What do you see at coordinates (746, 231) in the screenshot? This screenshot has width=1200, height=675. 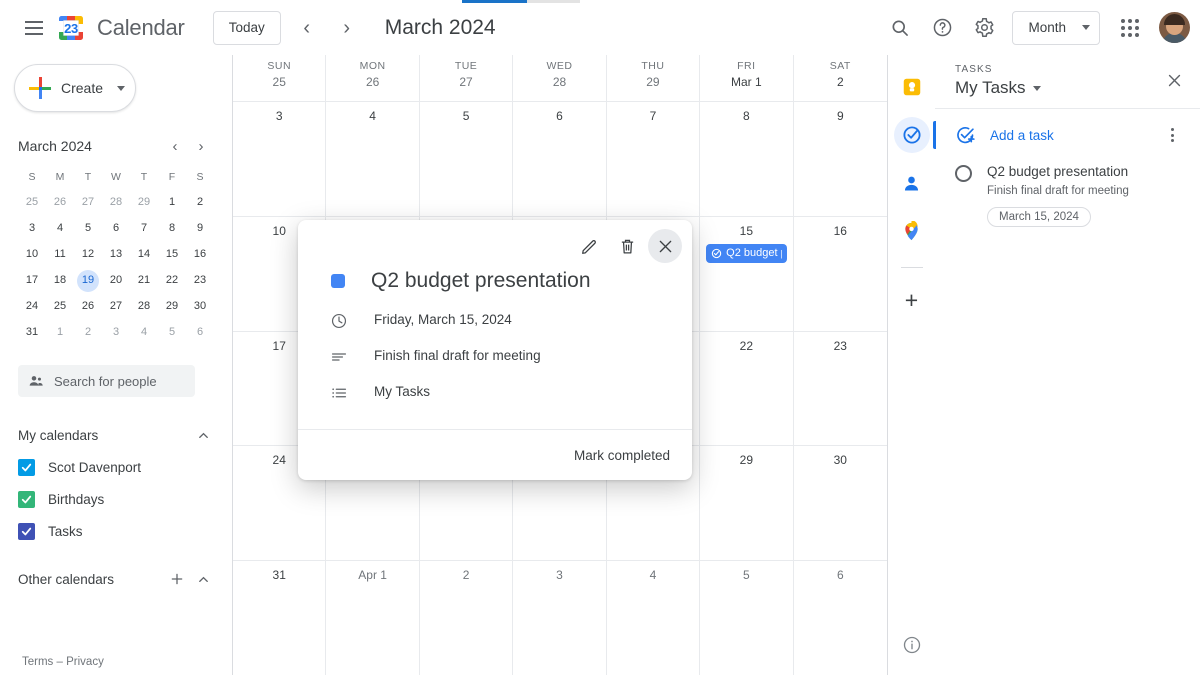 I see `day-cell-number: 15` at bounding box center [746, 231].